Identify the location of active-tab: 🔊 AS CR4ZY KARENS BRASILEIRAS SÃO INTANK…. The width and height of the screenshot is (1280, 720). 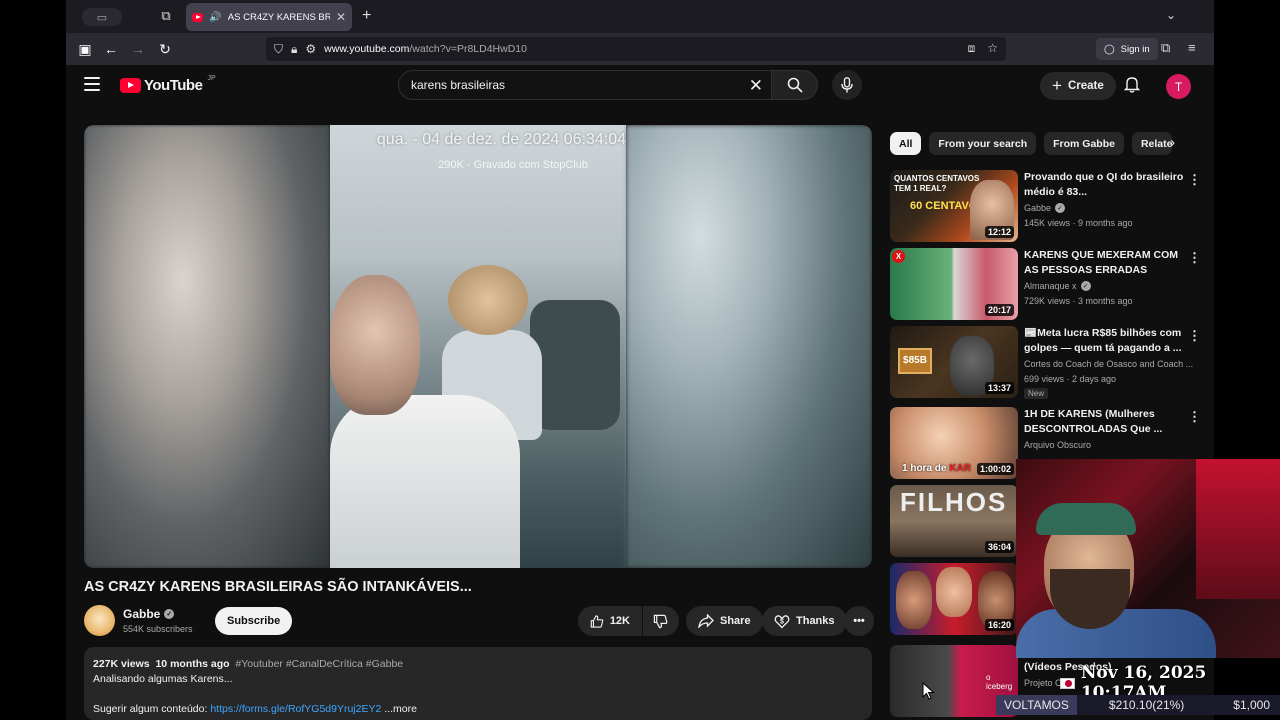
(269, 17).